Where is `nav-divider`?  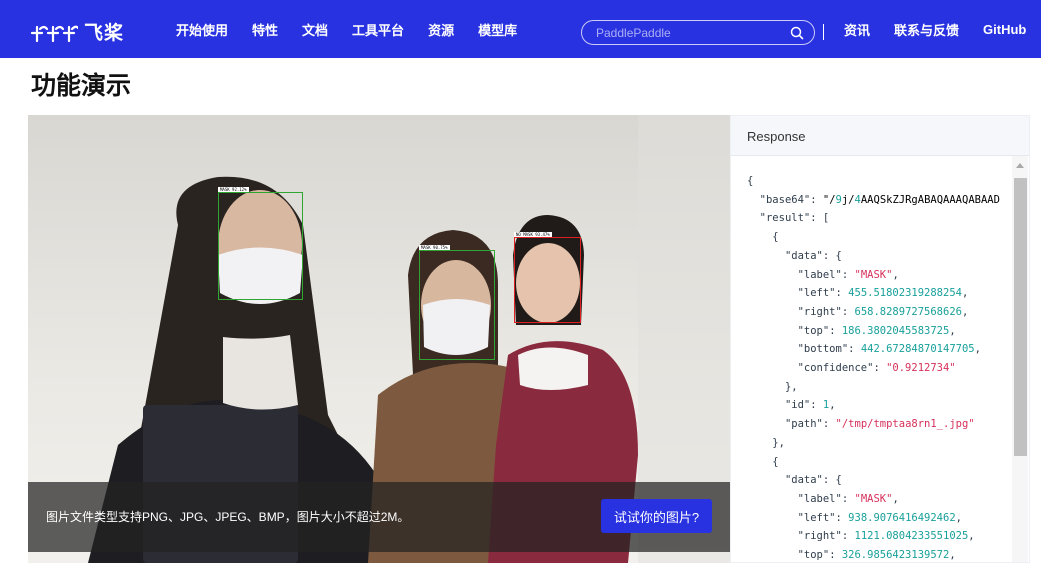
nav-divider is located at coordinates (823, 32).